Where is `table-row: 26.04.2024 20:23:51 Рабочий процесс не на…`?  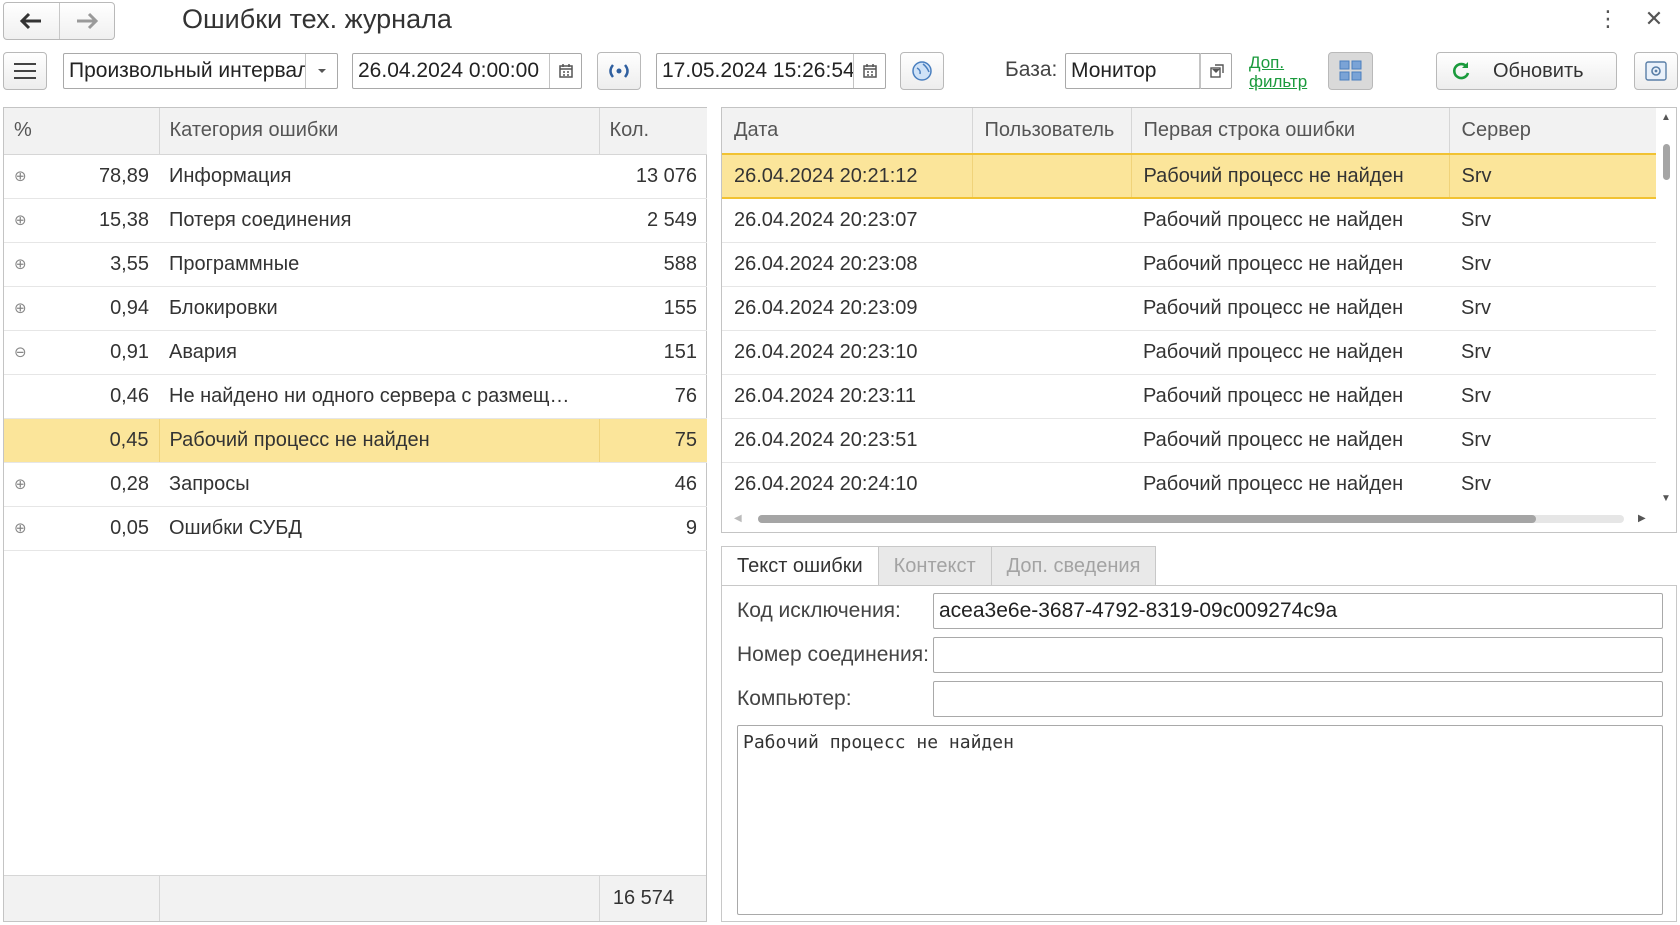 table-row: 26.04.2024 20:23:51 Рабочий процесс не на… is located at coordinates (1189, 440).